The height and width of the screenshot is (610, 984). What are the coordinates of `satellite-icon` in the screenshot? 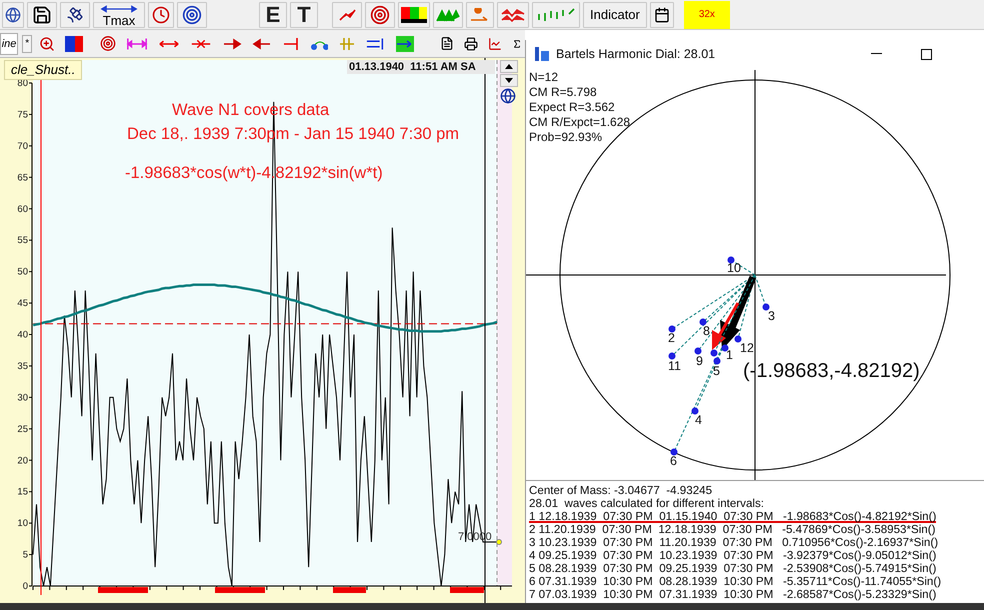 It's located at (75, 15).